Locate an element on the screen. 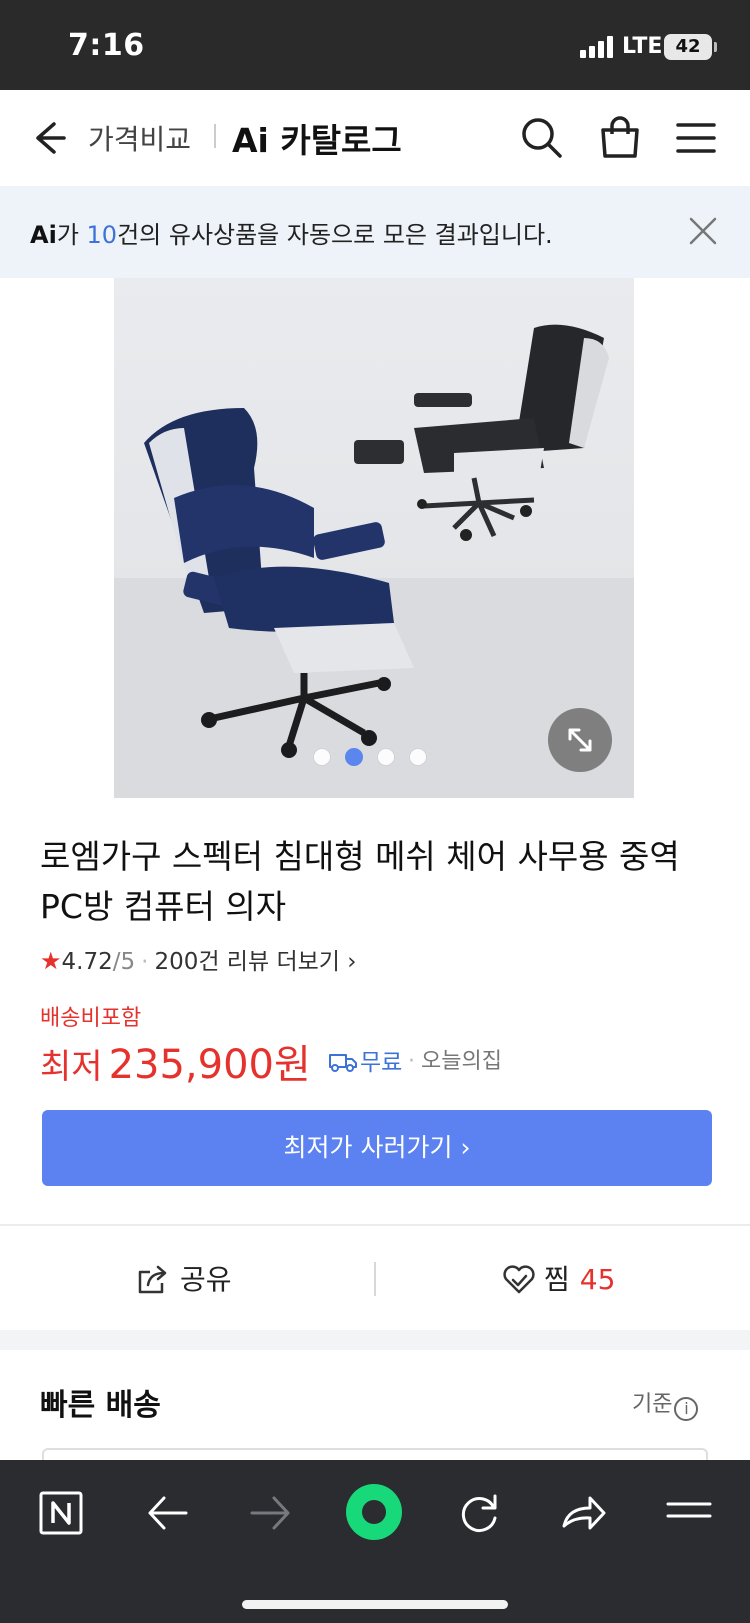  ai-info-banner: Ai가 10건의 유사상품을 자동으로 모은 결과입니다. is located at coordinates (375, 232).